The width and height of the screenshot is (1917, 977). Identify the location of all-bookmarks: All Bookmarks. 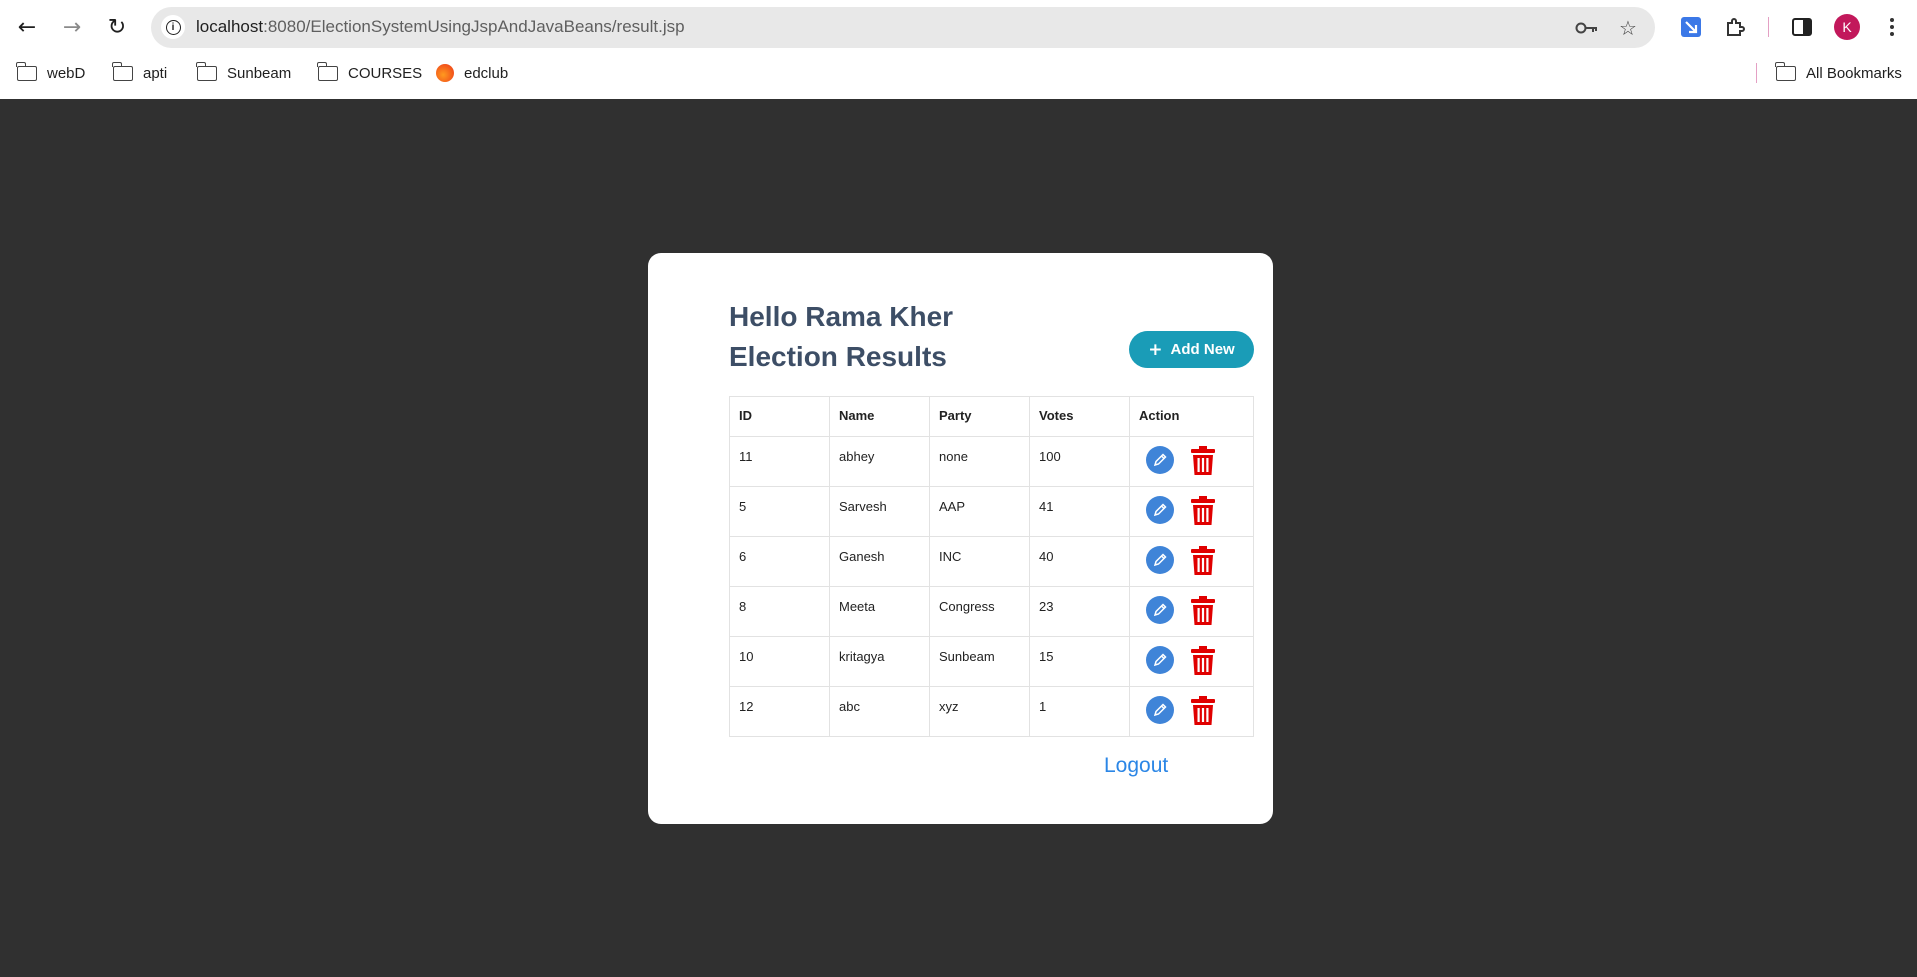
(1838, 73).